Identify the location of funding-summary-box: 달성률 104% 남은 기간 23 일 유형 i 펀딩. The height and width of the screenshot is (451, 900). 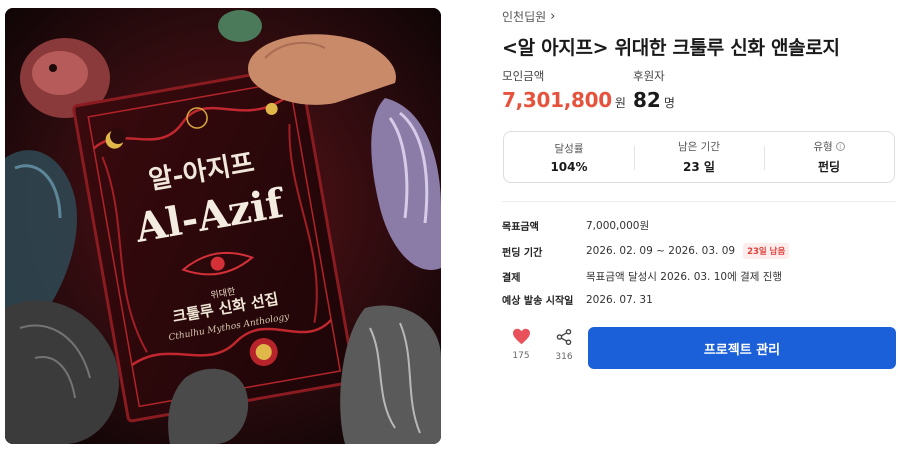
(699, 157).